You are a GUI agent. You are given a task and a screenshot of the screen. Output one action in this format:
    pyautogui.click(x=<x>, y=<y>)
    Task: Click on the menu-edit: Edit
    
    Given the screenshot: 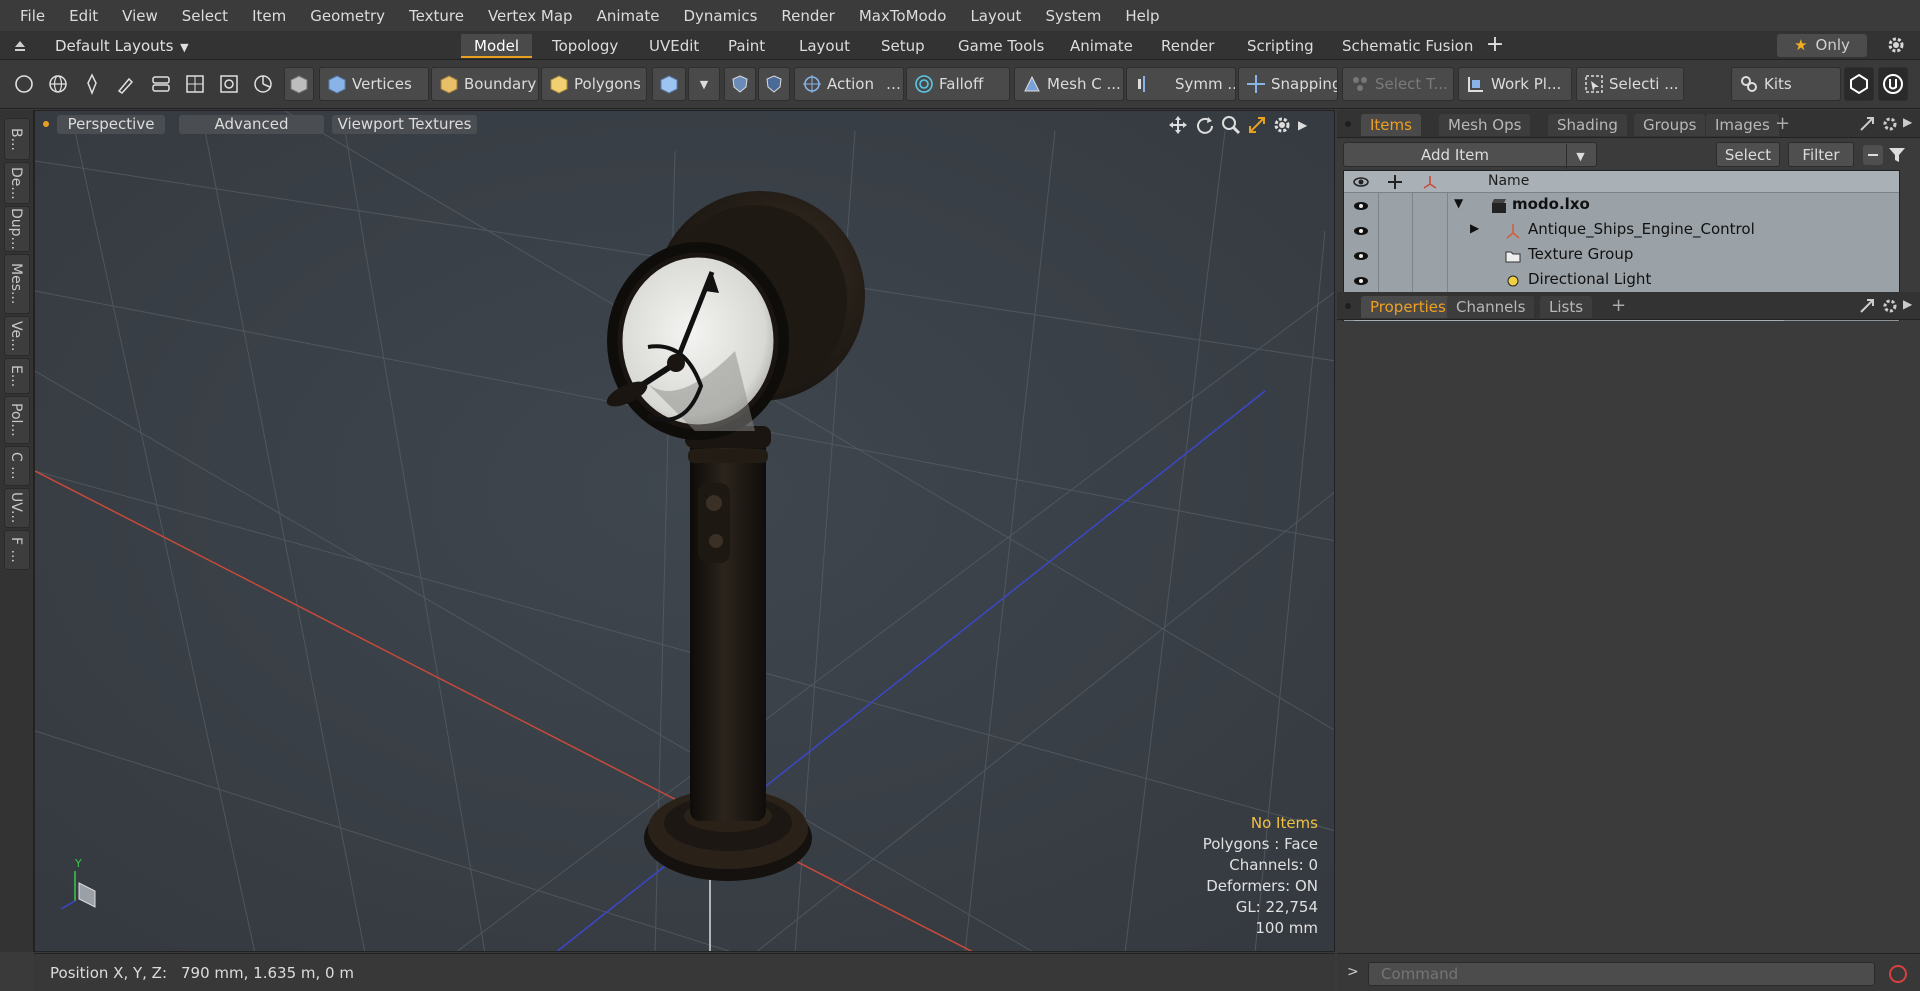 What is the action you would take?
    pyautogui.click(x=83, y=16)
    